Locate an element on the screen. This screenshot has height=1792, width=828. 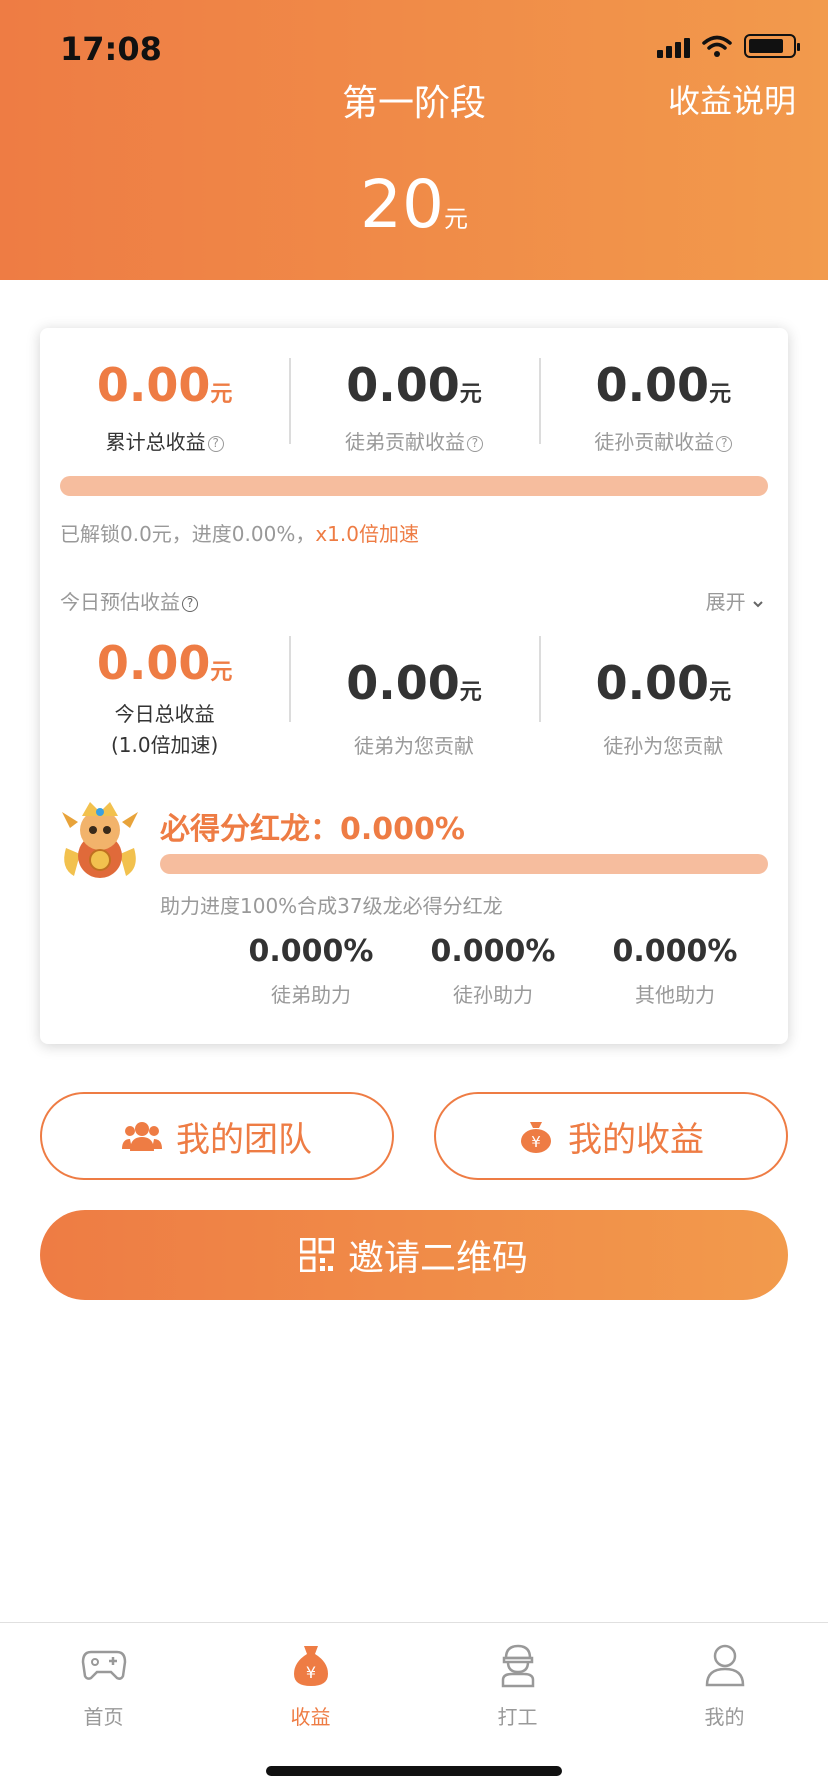
summary-row: 0.00元 累计总收益? 0.00元 徒弟贡献收益? 0.00元 徒孙贡献收益? is located at coordinates (414, 406).